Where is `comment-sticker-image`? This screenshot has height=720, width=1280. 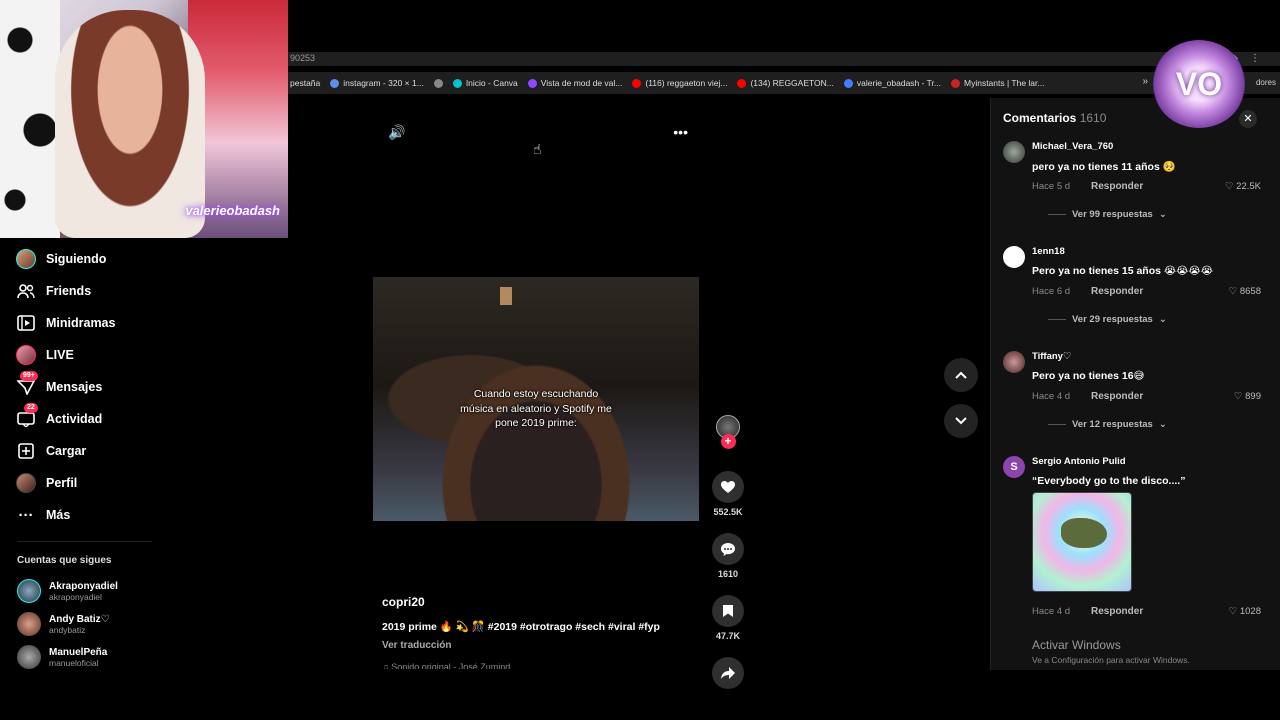 comment-sticker-image is located at coordinates (1082, 542).